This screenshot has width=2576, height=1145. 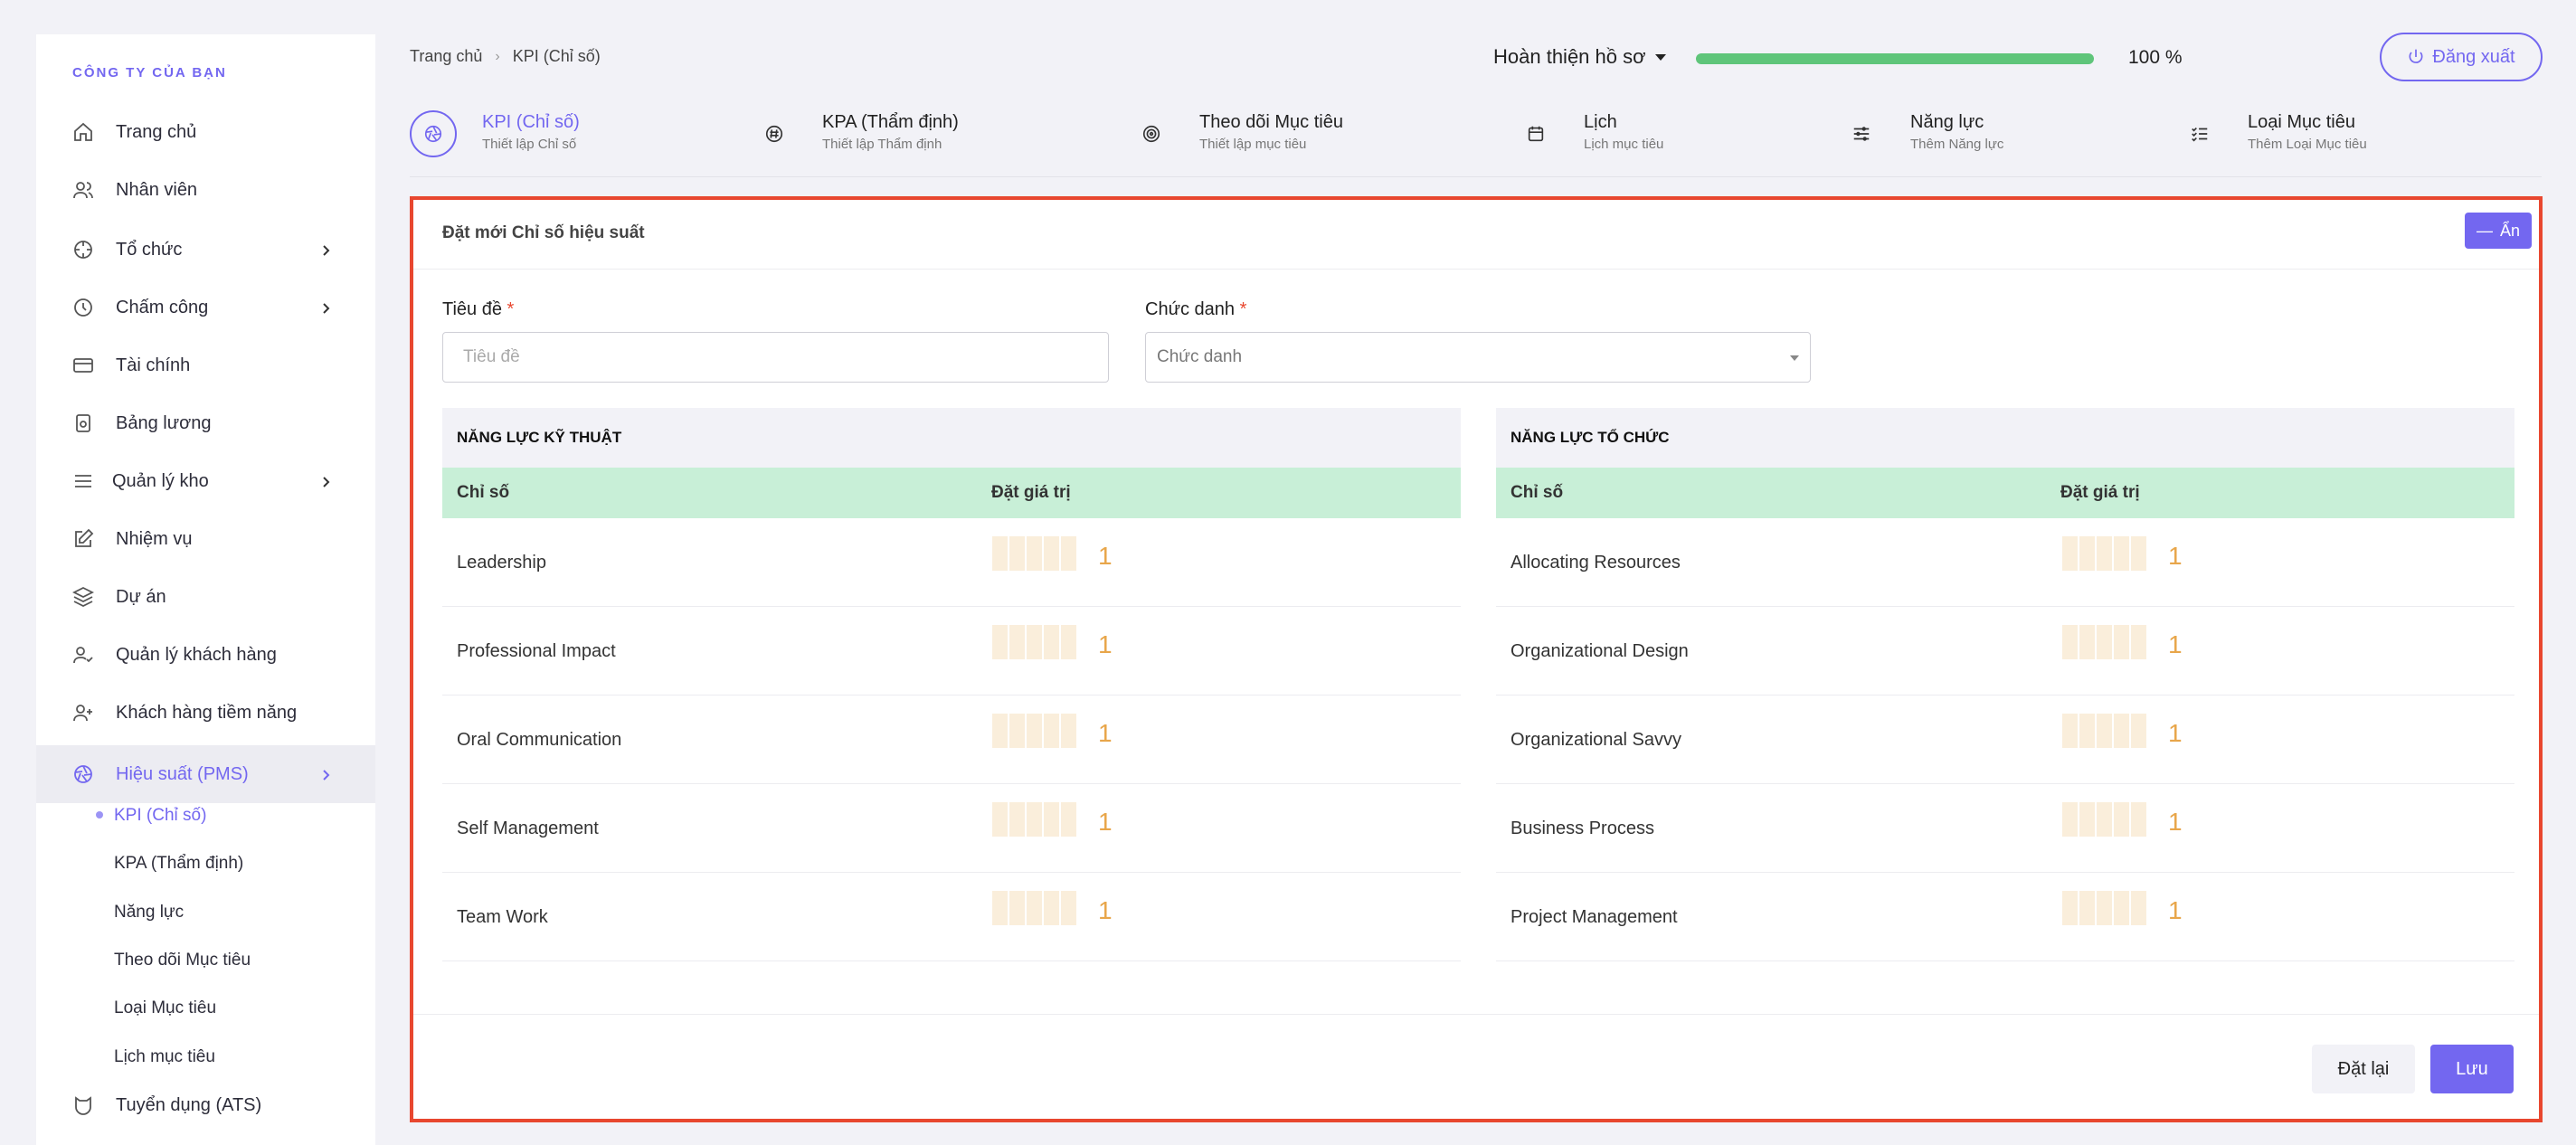 What do you see at coordinates (206, 774) in the screenshot?
I see `sidebar-item-performance: Hiệu suất (PMS)` at bounding box center [206, 774].